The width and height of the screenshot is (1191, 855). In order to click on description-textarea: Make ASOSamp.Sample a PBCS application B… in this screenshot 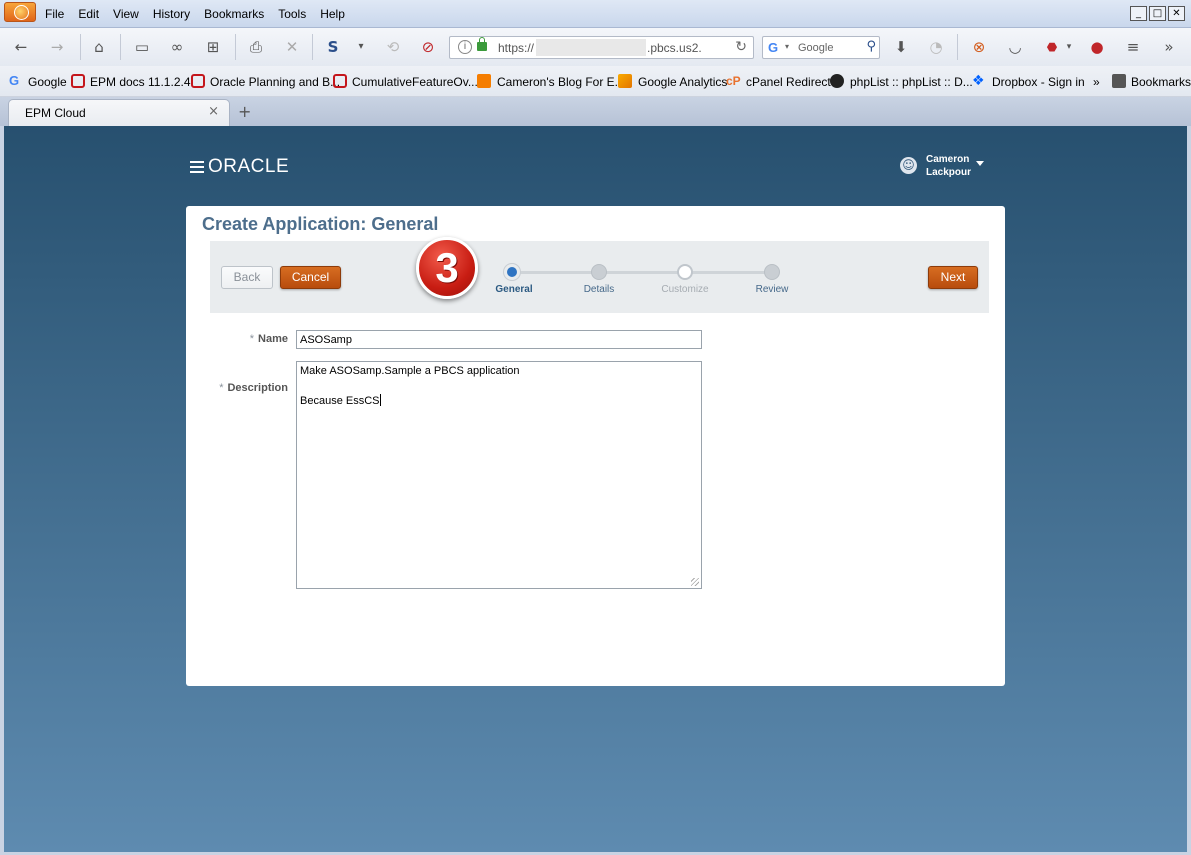, I will do `click(499, 475)`.